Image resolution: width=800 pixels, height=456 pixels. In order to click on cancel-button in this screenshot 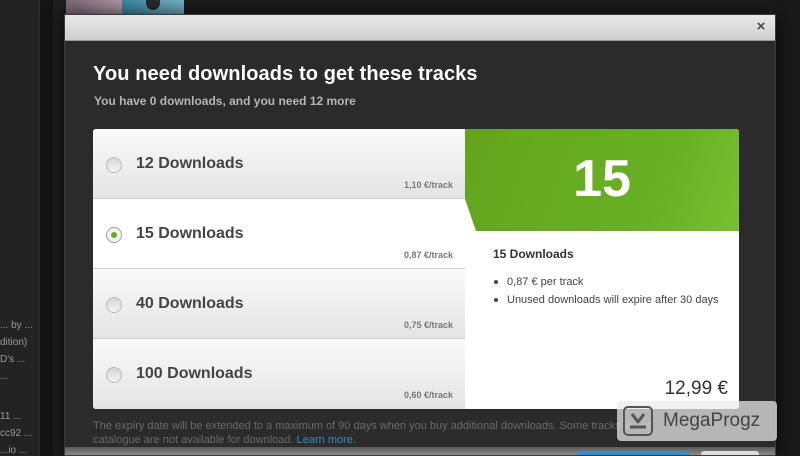, I will do `click(730, 453)`.